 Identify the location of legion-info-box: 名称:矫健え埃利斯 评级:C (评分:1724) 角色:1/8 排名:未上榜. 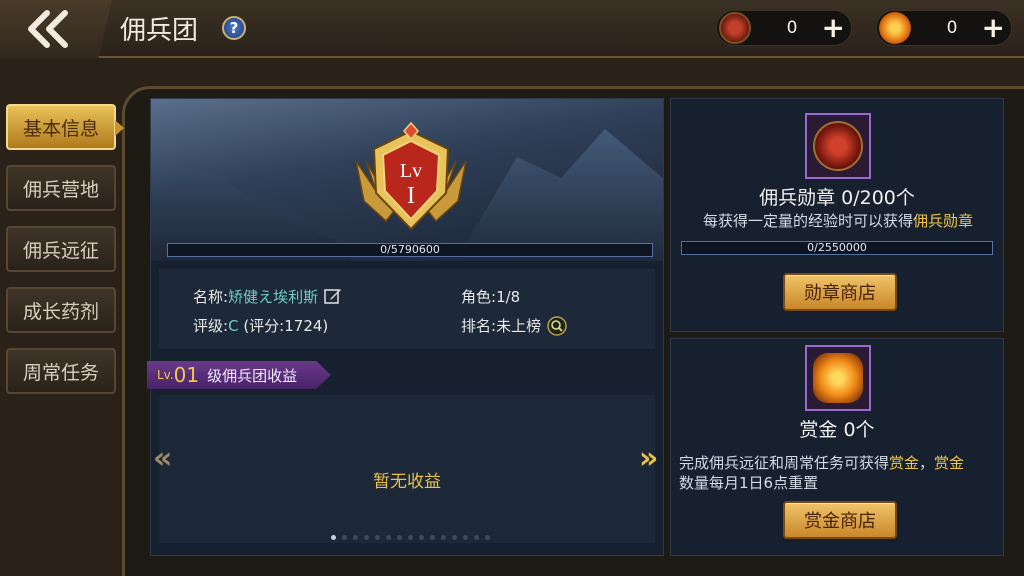
(407, 309).